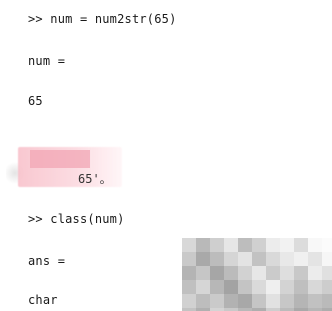 This screenshot has height=311, width=332. What do you see at coordinates (102, 19) in the screenshot?
I see `command-line-num2str: >> num = num2str(65)` at bounding box center [102, 19].